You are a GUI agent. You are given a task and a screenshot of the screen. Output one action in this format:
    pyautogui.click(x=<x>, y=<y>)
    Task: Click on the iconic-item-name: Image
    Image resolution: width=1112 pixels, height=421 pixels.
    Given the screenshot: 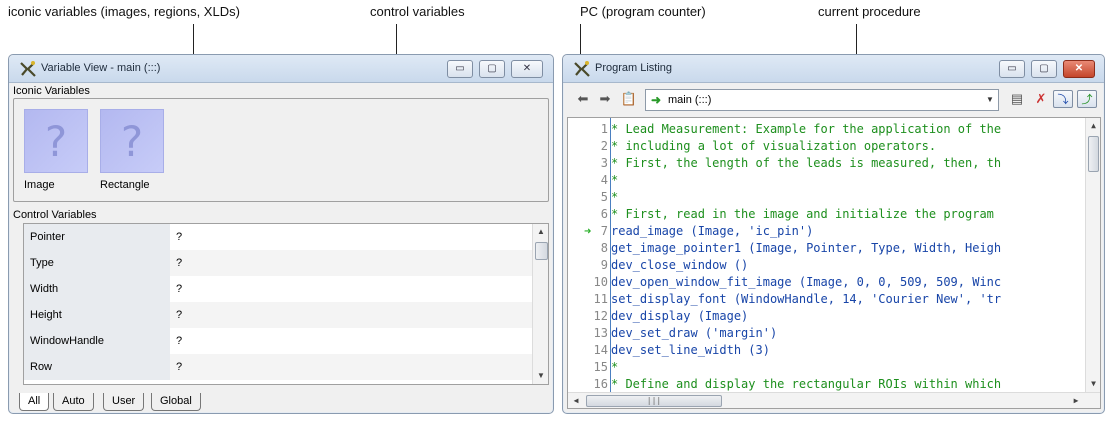 What is the action you would take?
    pyautogui.click(x=39, y=185)
    